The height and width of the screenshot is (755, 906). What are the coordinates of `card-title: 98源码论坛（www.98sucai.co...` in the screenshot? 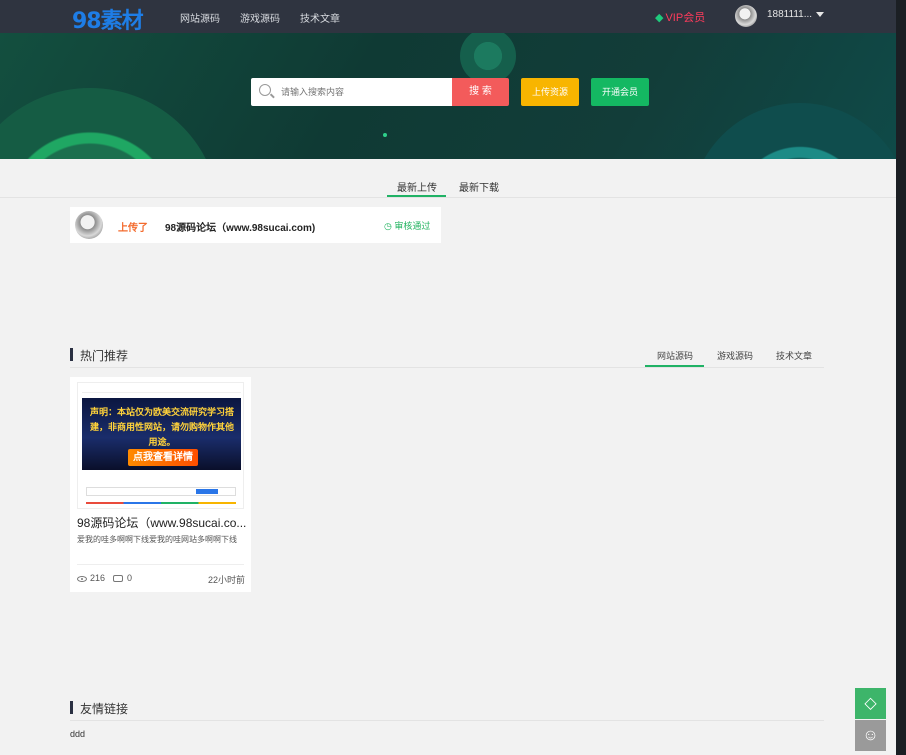 It's located at (162, 522).